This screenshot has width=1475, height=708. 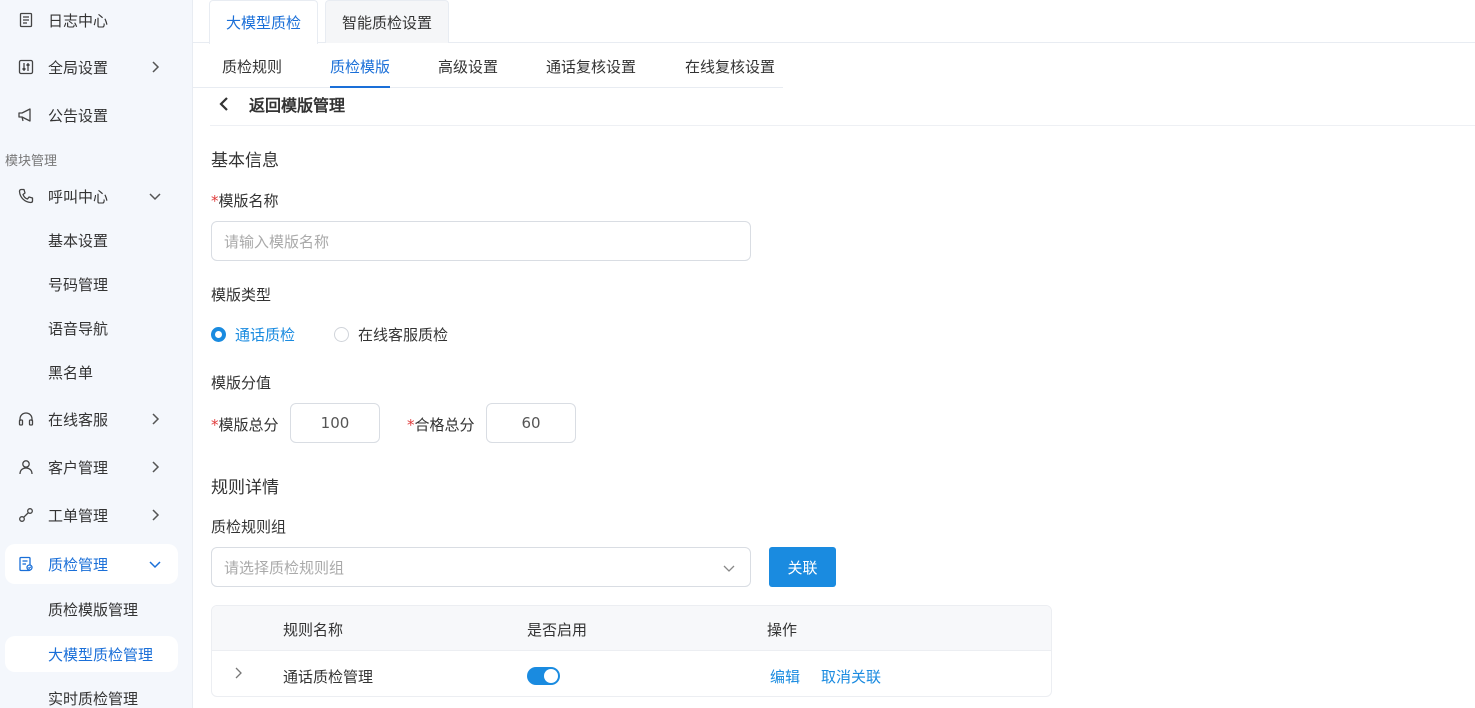 What do you see at coordinates (403, 335) in the screenshot?
I see `radio-label: 在线客服质检` at bounding box center [403, 335].